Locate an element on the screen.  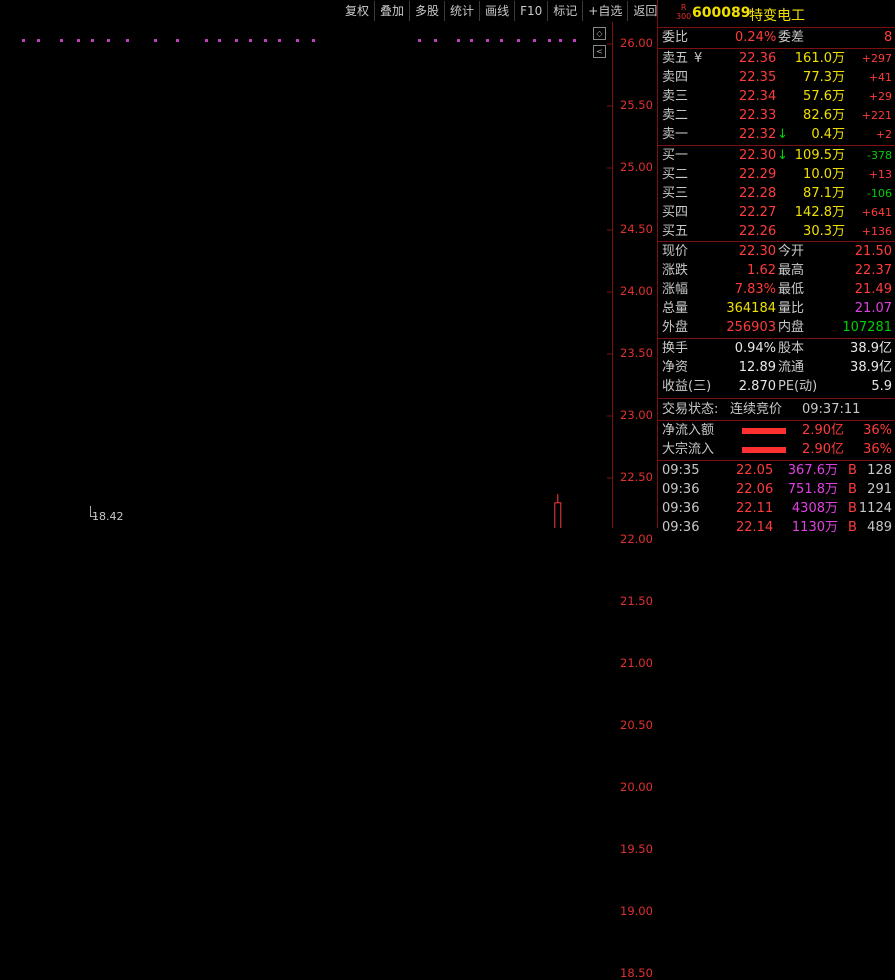
quote-row: 涨幅 7.83% 最低 21.49 is located at coordinates (776, 289).